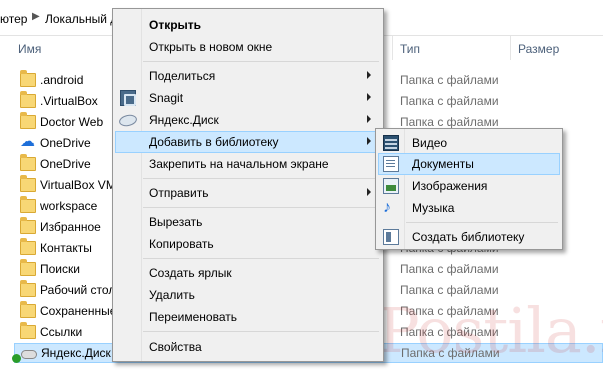  I want to click on menu-item-open-new-window: Открыть в новом окне, so click(248, 47).